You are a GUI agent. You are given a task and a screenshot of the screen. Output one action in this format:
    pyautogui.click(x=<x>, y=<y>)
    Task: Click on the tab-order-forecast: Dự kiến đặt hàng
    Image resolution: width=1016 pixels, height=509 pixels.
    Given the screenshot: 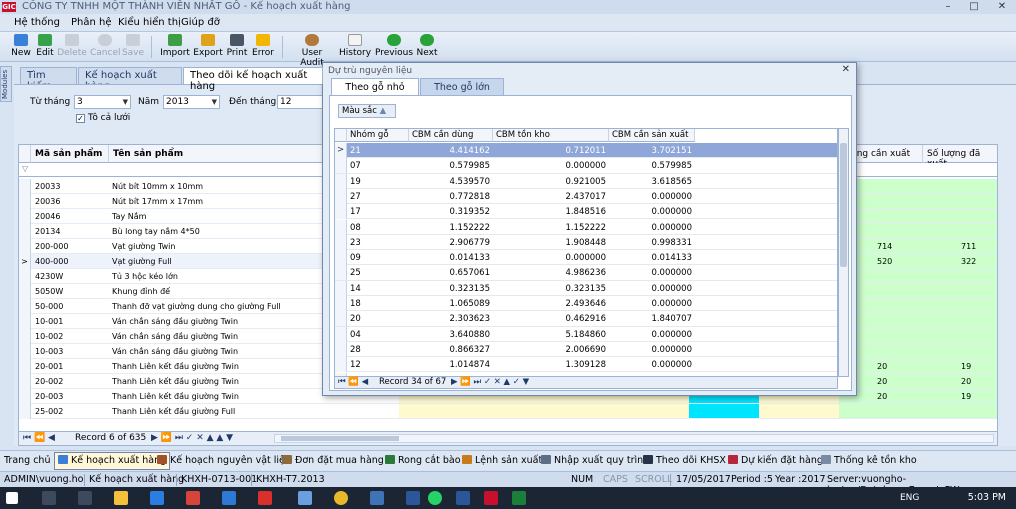 What is the action you would take?
    pyautogui.click(x=775, y=460)
    